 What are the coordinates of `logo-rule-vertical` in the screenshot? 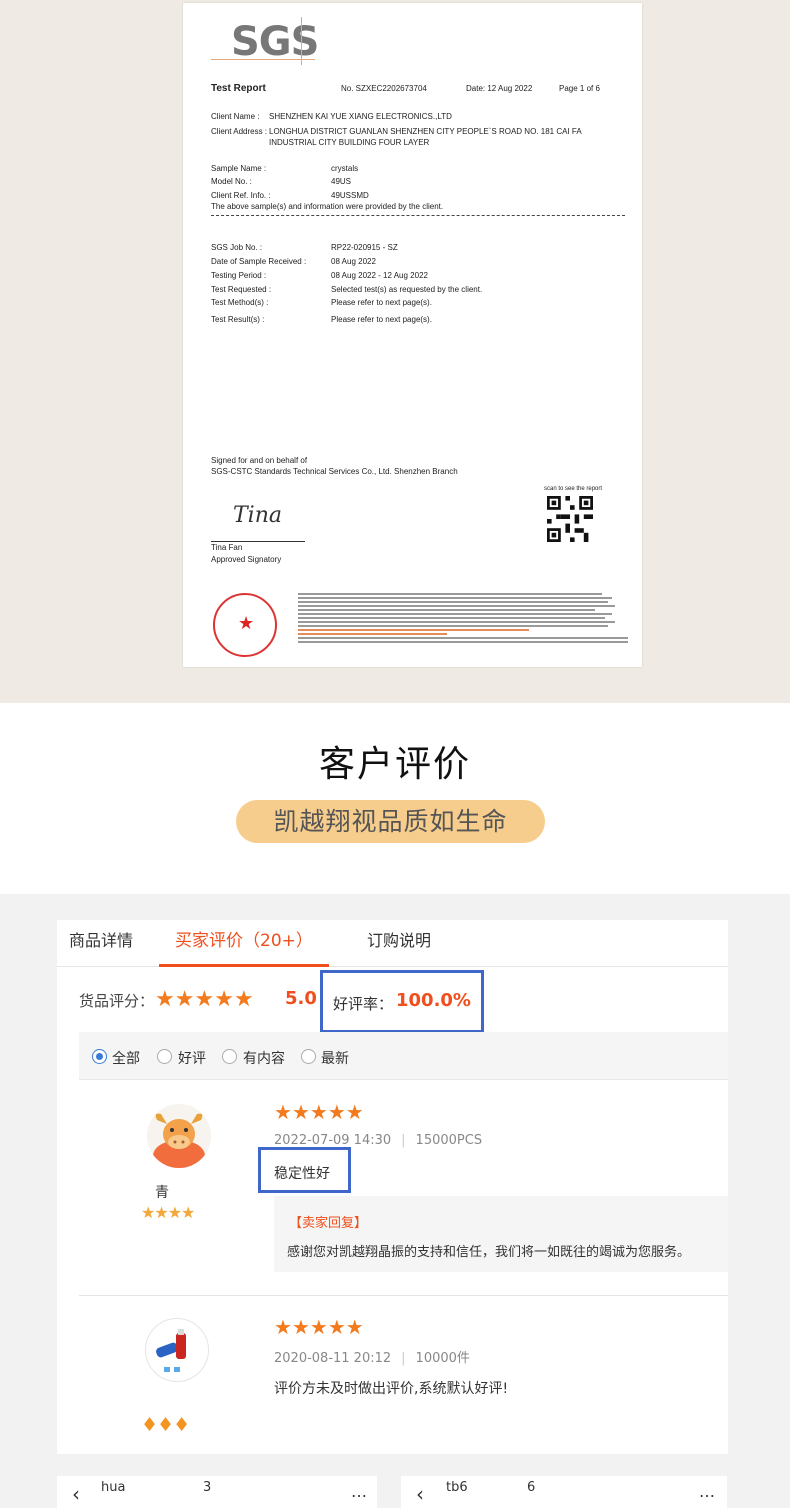 It's located at (301, 41).